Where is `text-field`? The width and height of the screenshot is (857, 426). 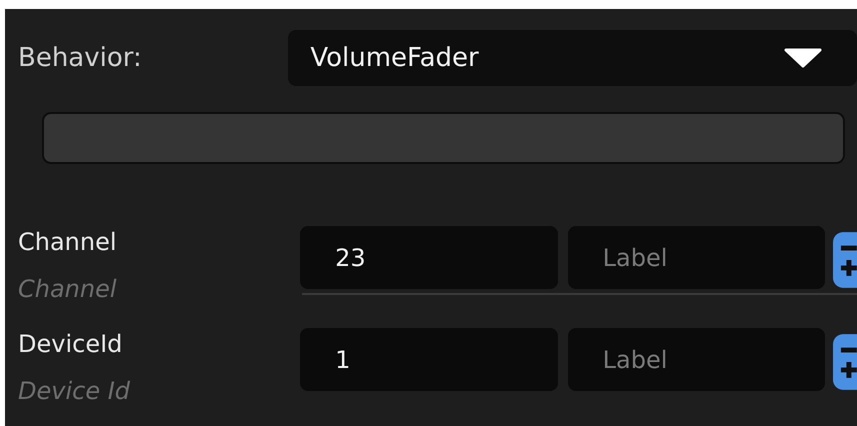 text-field is located at coordinates (443, 138).